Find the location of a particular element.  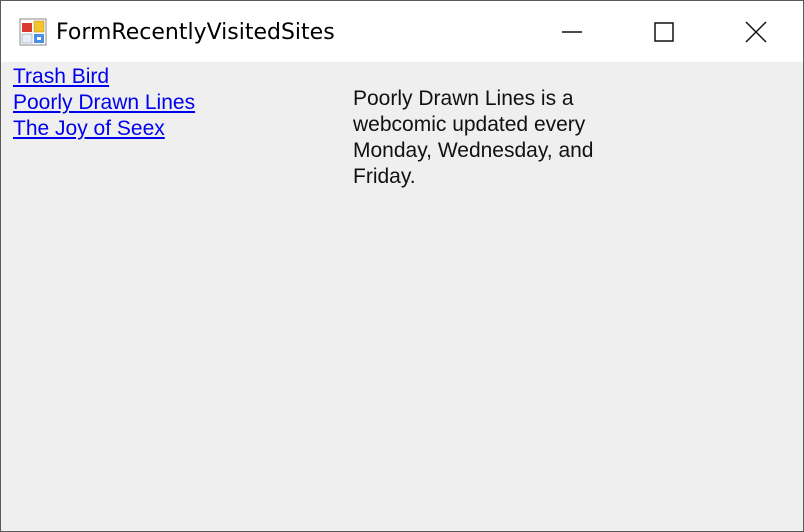

title-bar: FormRecentlyVisitedSites is located at coordinates (402, 31).